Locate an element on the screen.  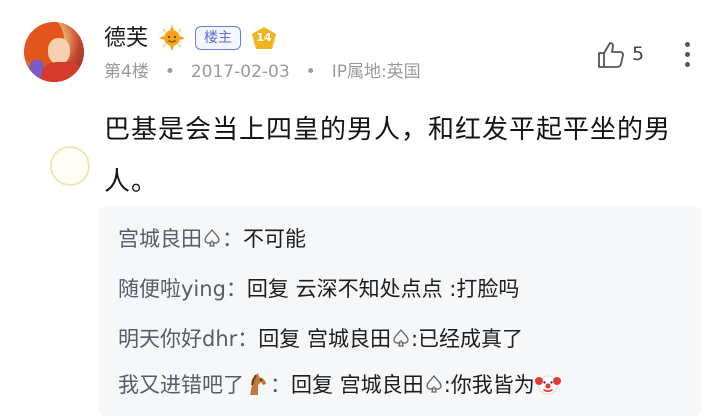
level-badge-icon: 14 is located at coordinates (264, 38).